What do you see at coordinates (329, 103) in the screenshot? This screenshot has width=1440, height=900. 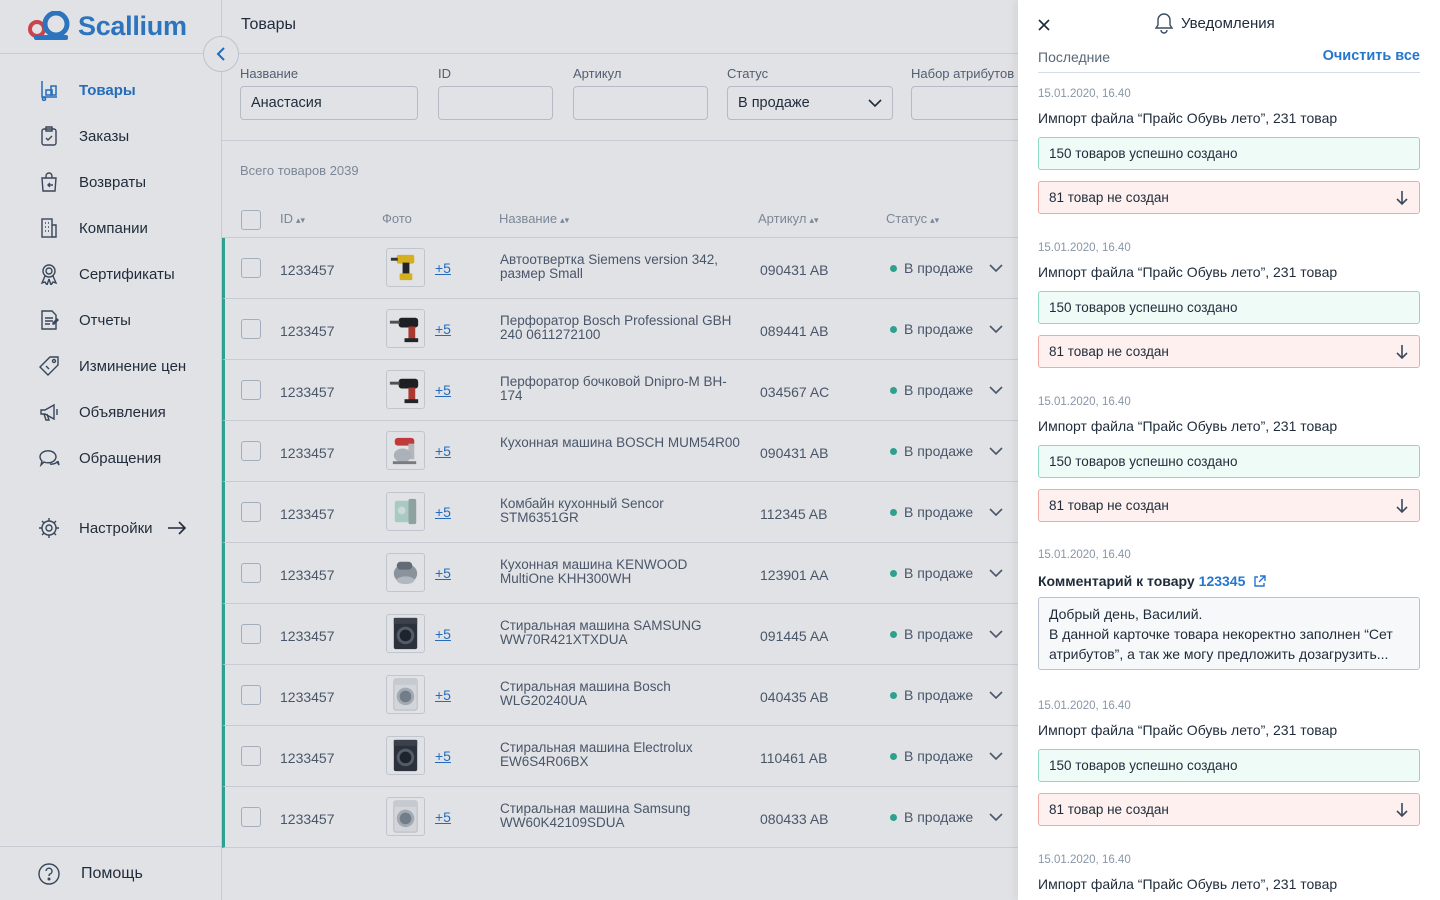 I see `name-input: Анастасия` at bounding box center [329, 103].